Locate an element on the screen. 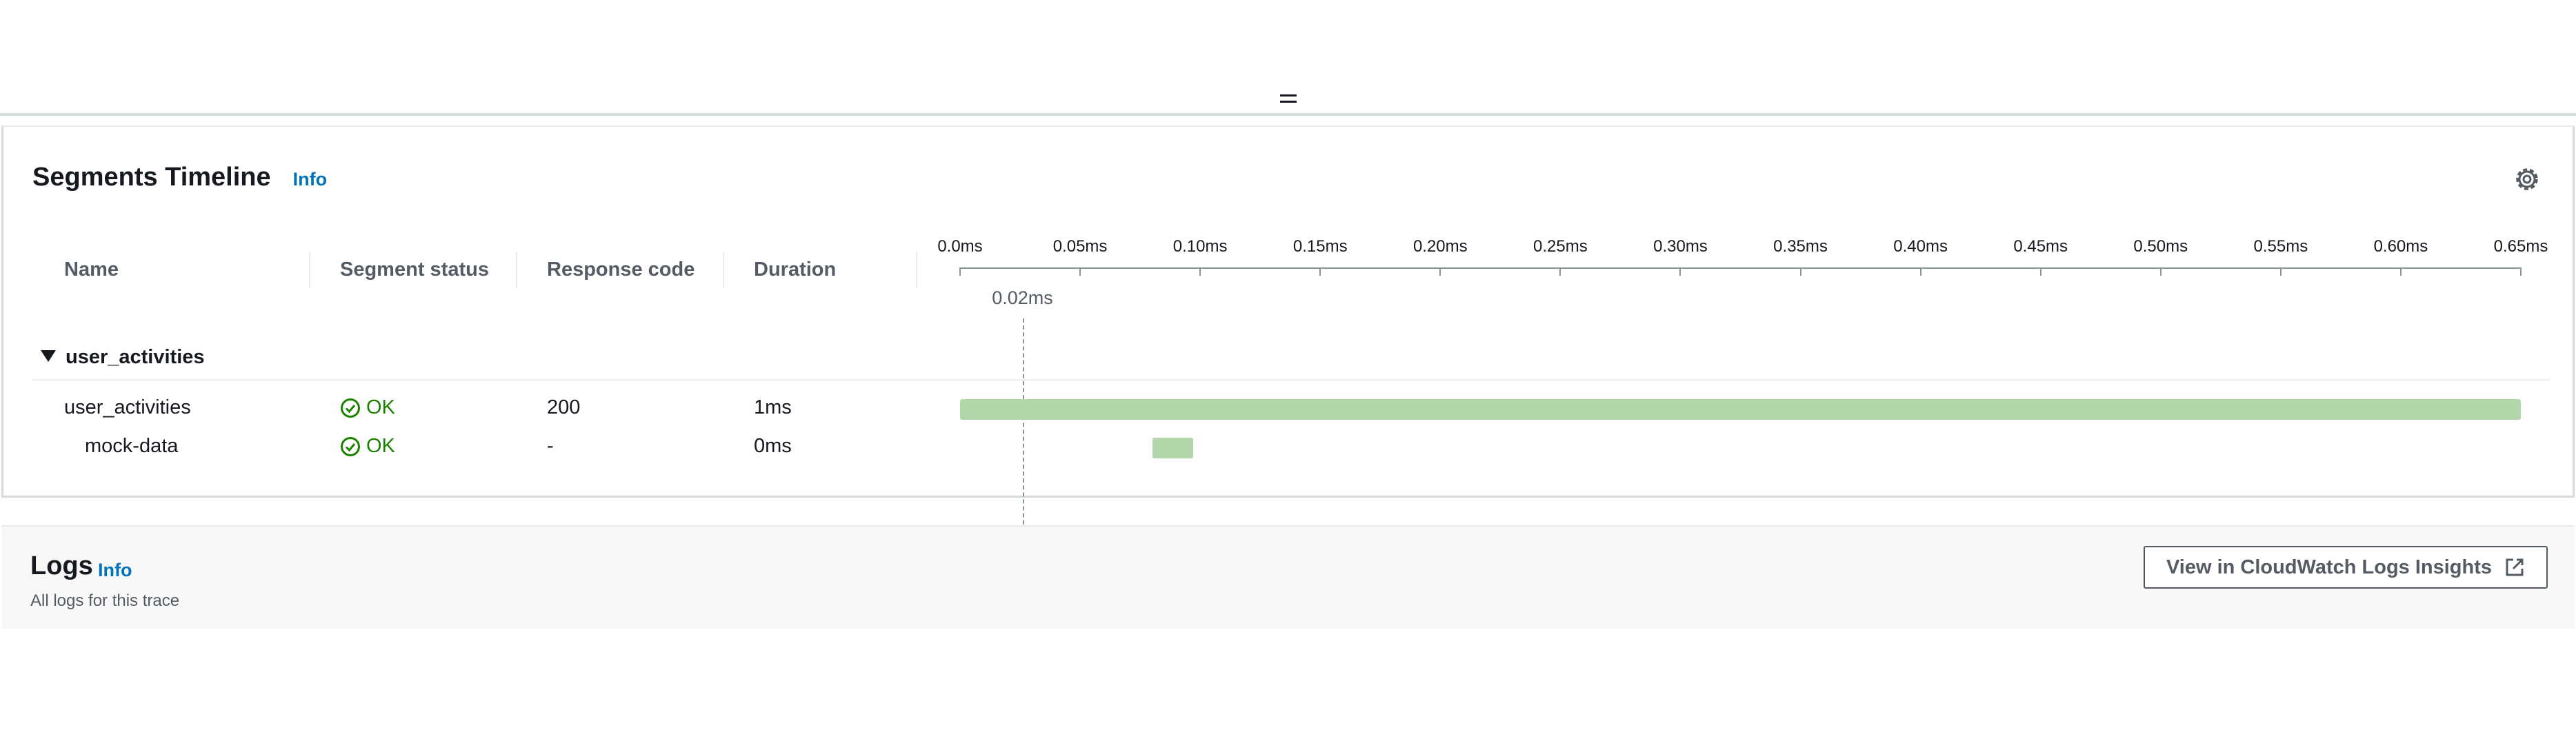  axis-tick-label: 0.20ms is located at coordinates (1440, 247).